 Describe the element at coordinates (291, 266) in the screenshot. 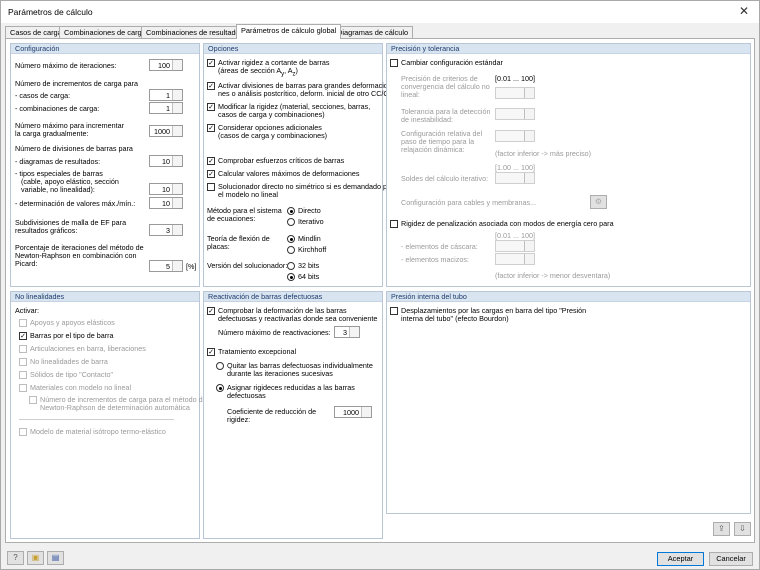

I see `solver-32bit-radio` at that location.